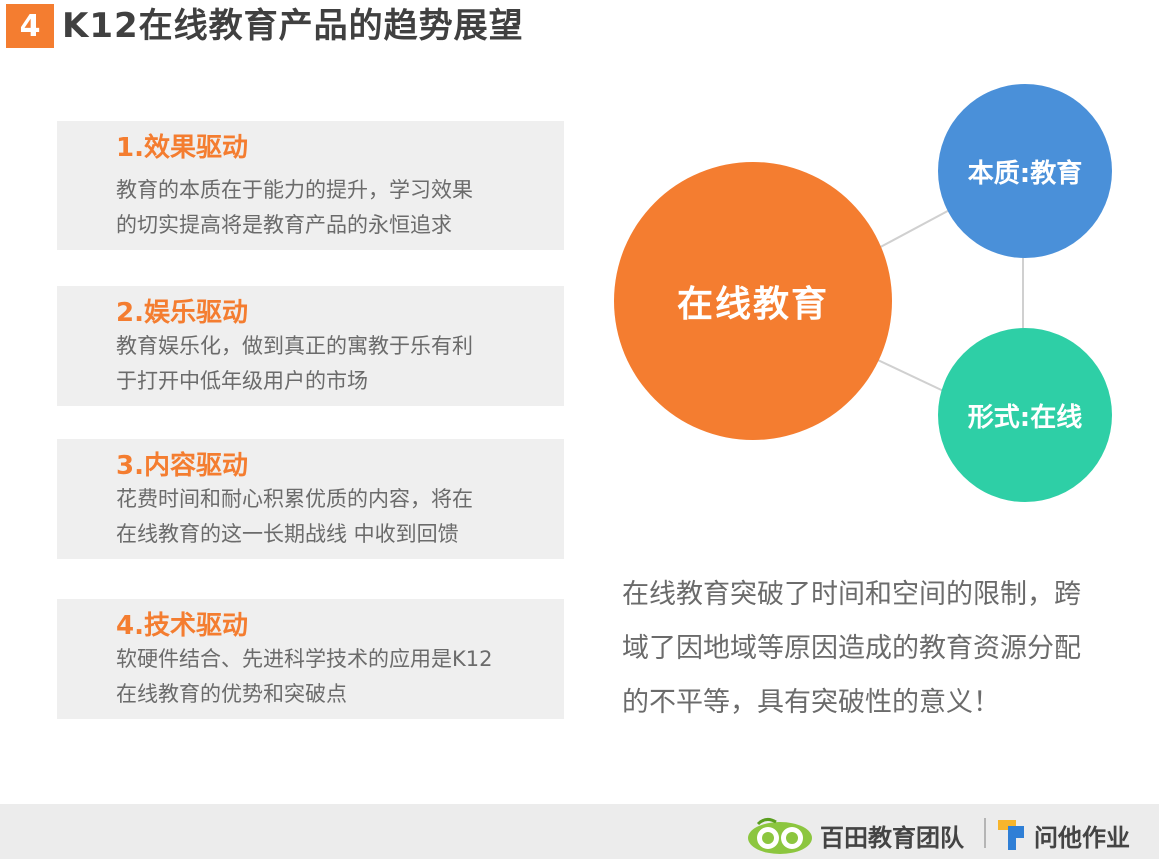 The image size is (1159, 859). Describe the element at coordinates (331, 677) in the screenshot. I see `driver-description: 软硬件结合、先进科学技术的应用是K12 在线教育的优势和突破点` at that location.